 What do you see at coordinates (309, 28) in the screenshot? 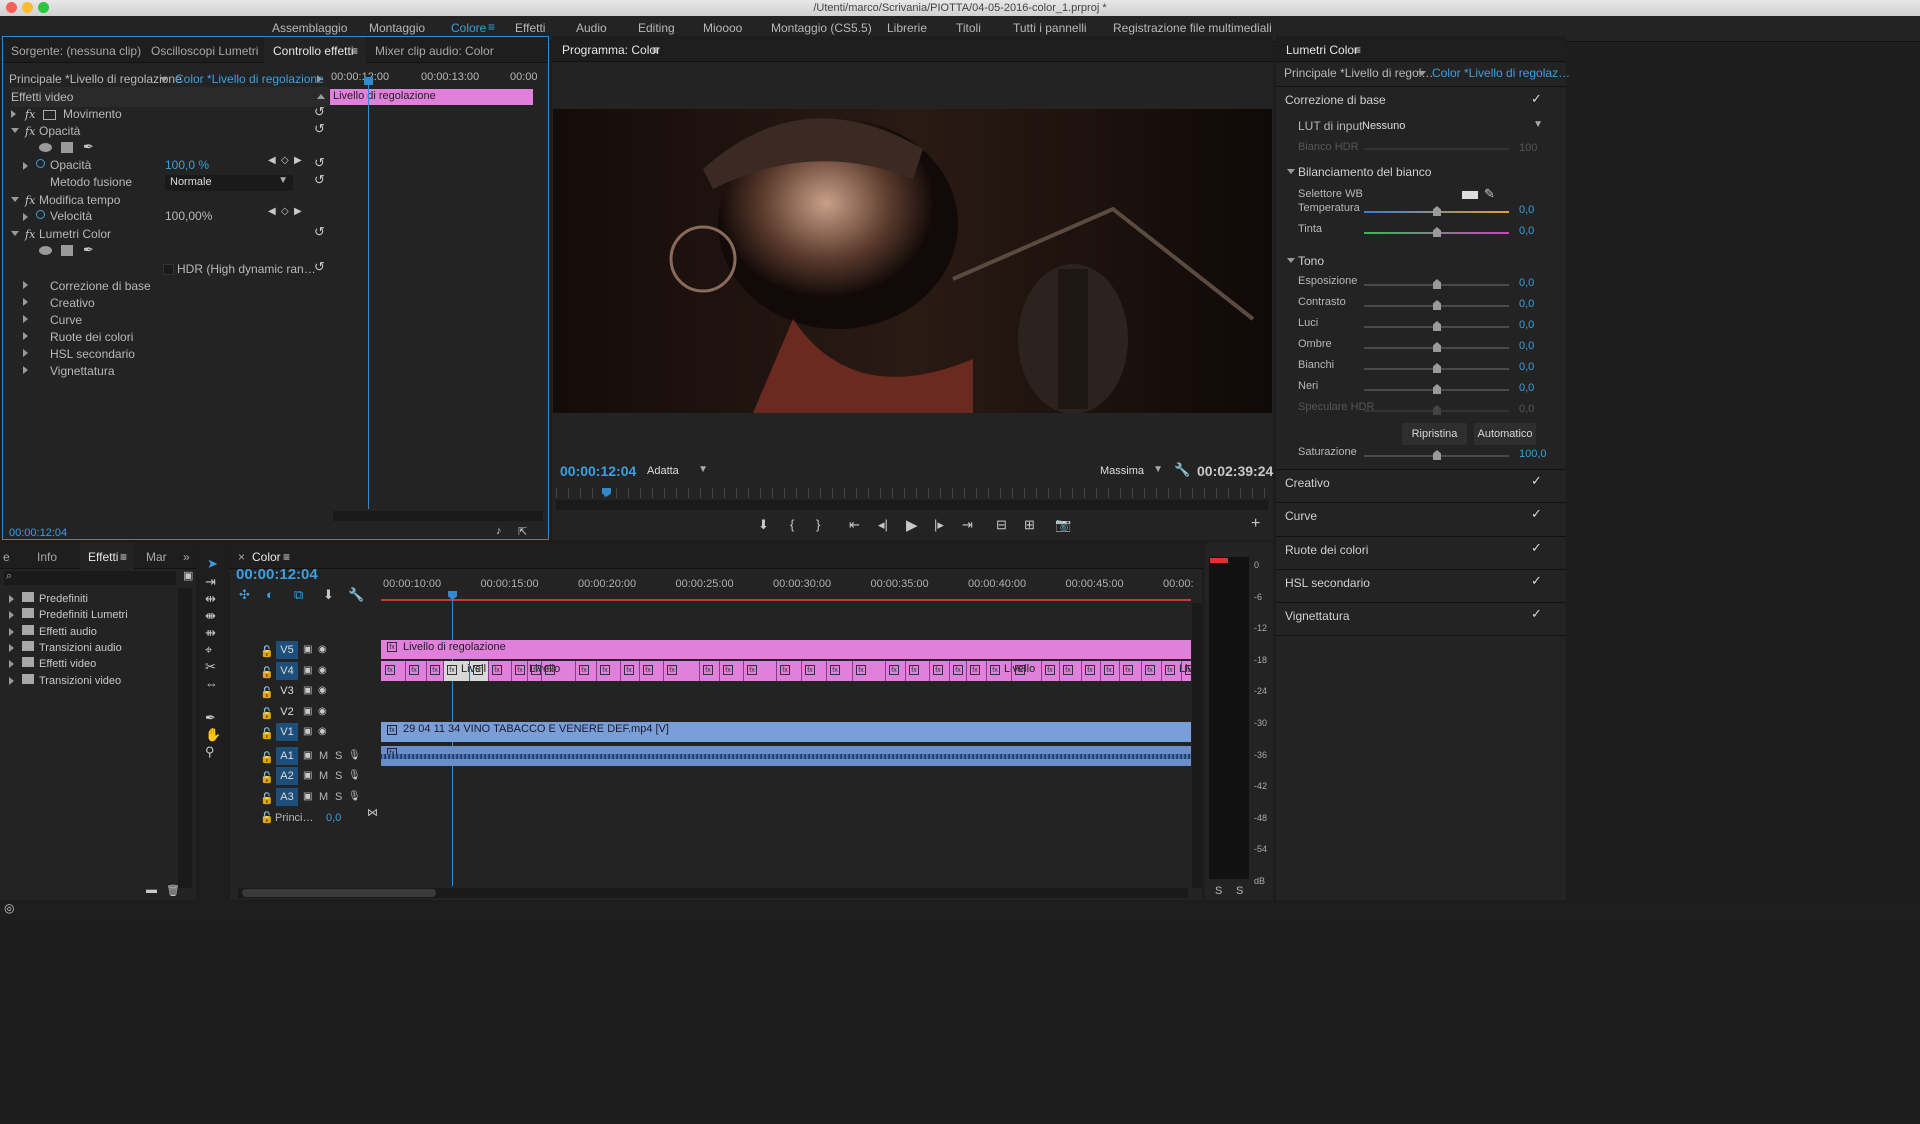
I see `workspace-assemblaggio: Assemblaggio` at bounding box center [309, 28].